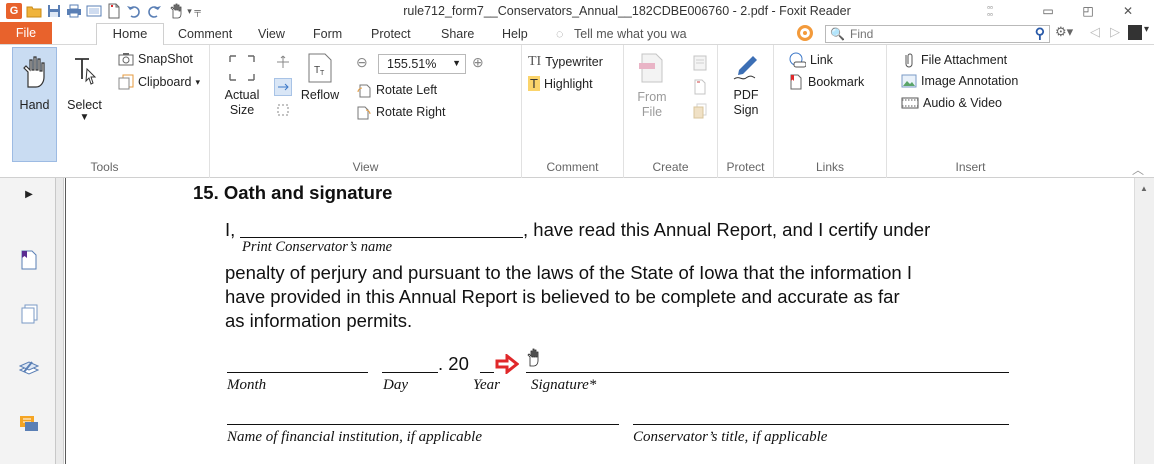 Image resolution: width=1154 pixels, height=464 pixels. Describe the element at coordinates (515, 35) in the screenshot. I see `tab-help: Help` at that location.